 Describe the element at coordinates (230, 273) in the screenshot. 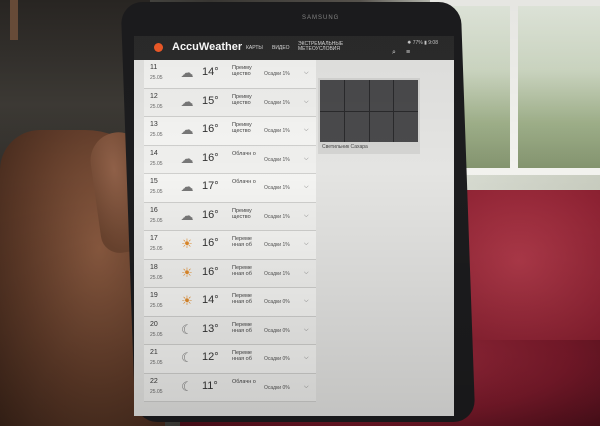

I see `hourly-row: 18 25.05 16° Переме нная об Осадки 1% ☀ ⌵` at that location.